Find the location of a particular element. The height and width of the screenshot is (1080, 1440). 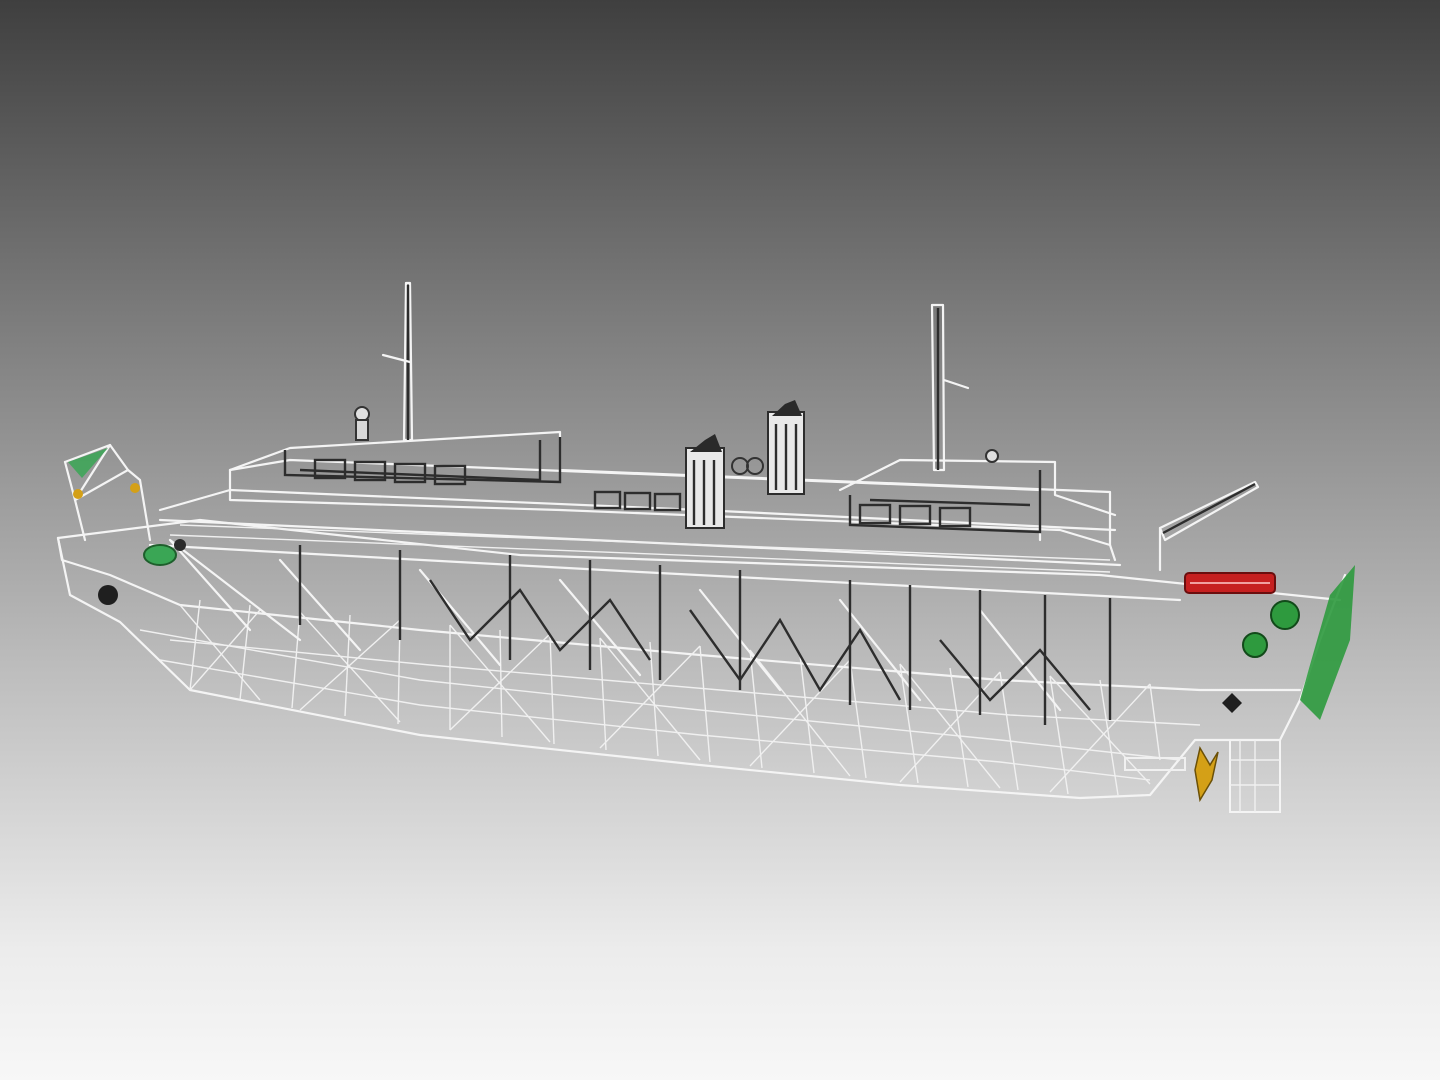

funnel-port is located at coordinates (705, 481).